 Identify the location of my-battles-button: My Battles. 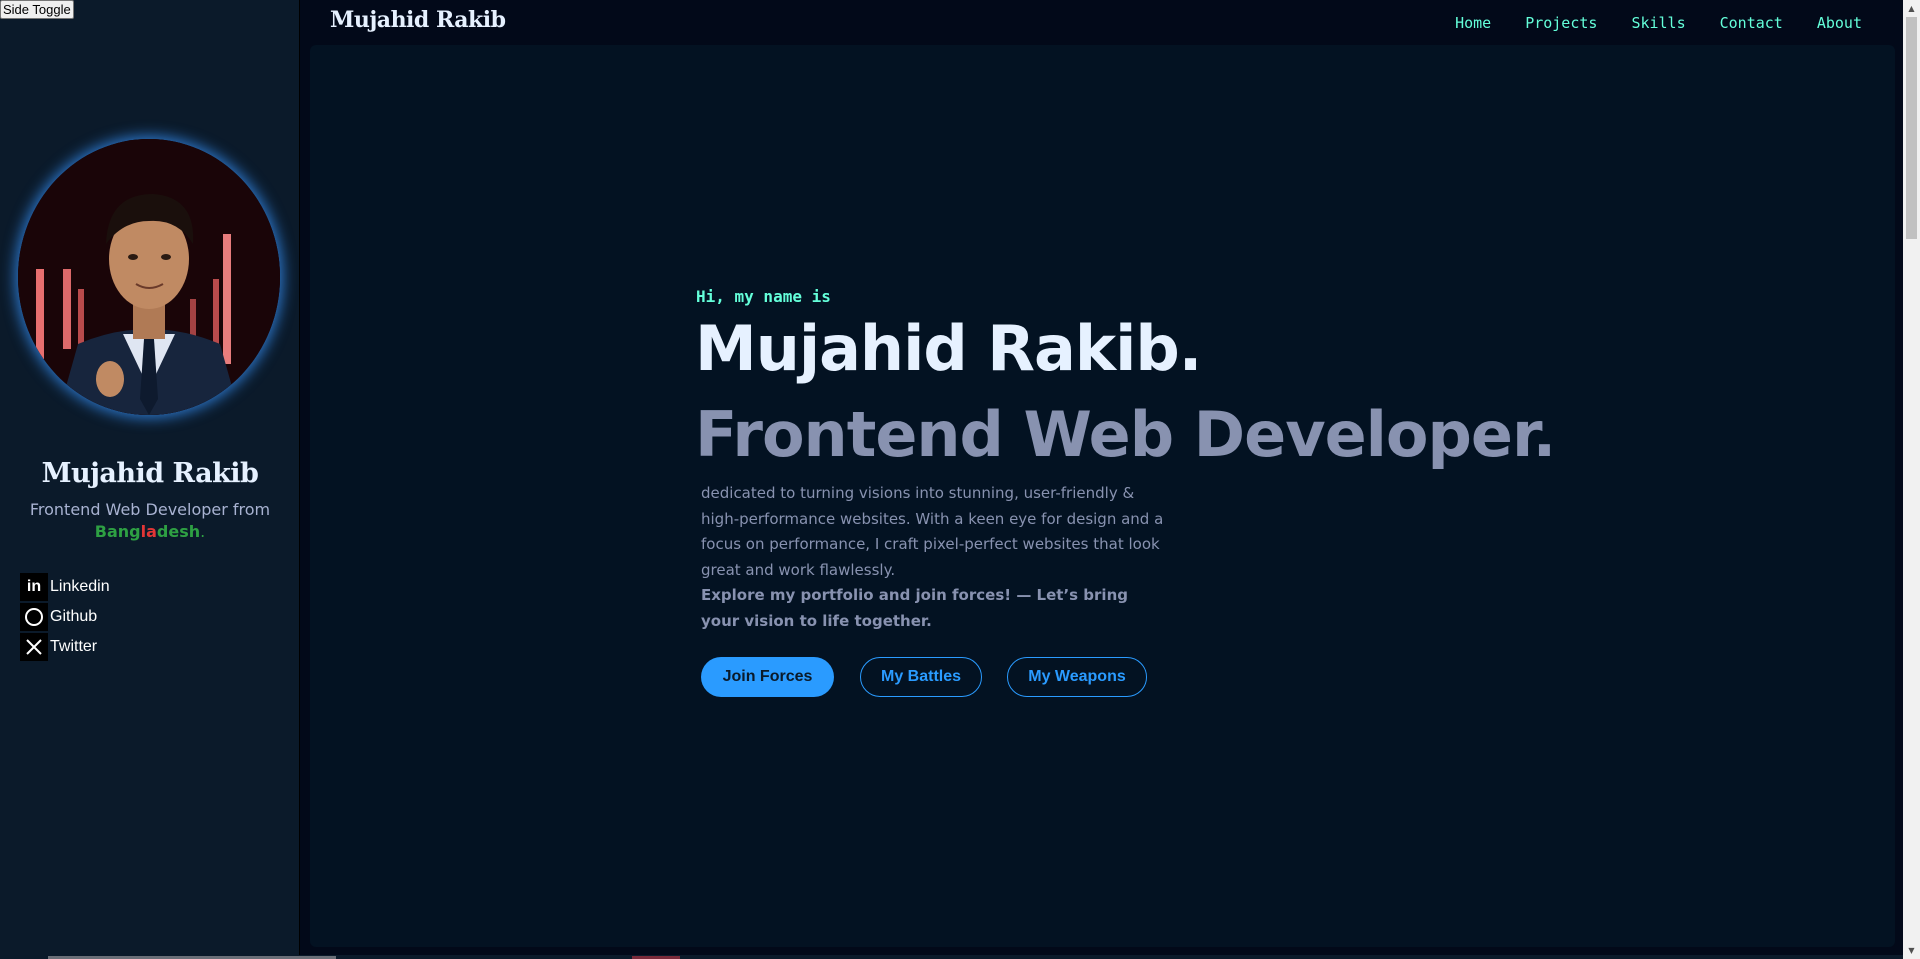
(921, 677).